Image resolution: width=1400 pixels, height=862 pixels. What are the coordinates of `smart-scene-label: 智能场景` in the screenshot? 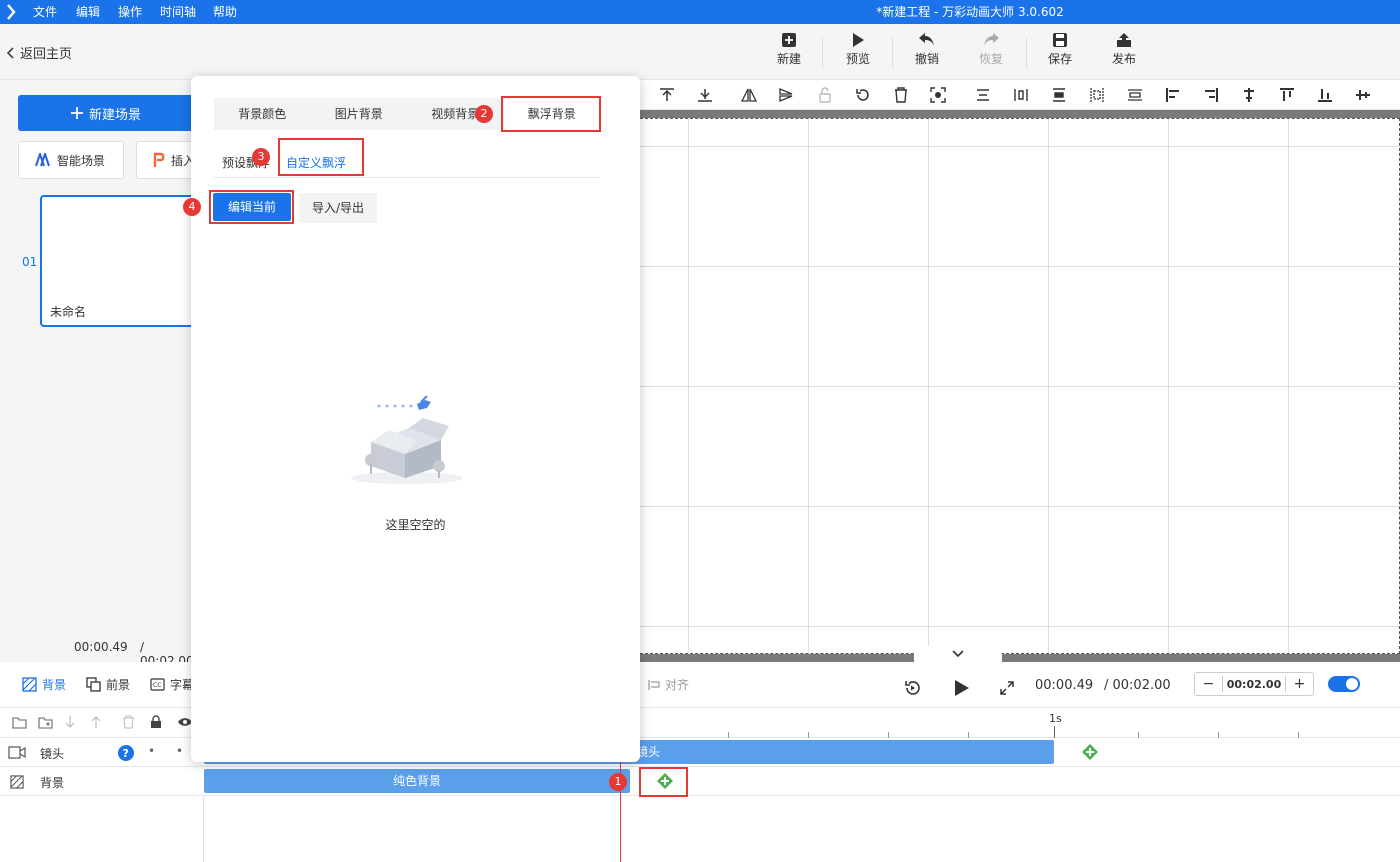 It's located at (81, 160).